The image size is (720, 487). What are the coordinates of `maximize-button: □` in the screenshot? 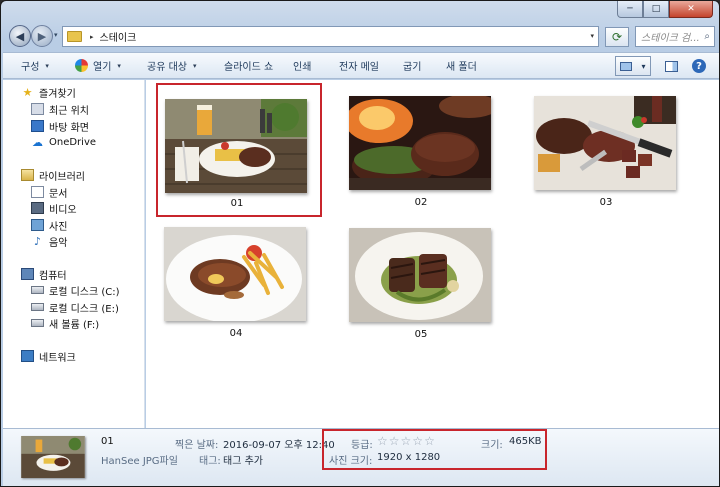 It's located at (656, 9).